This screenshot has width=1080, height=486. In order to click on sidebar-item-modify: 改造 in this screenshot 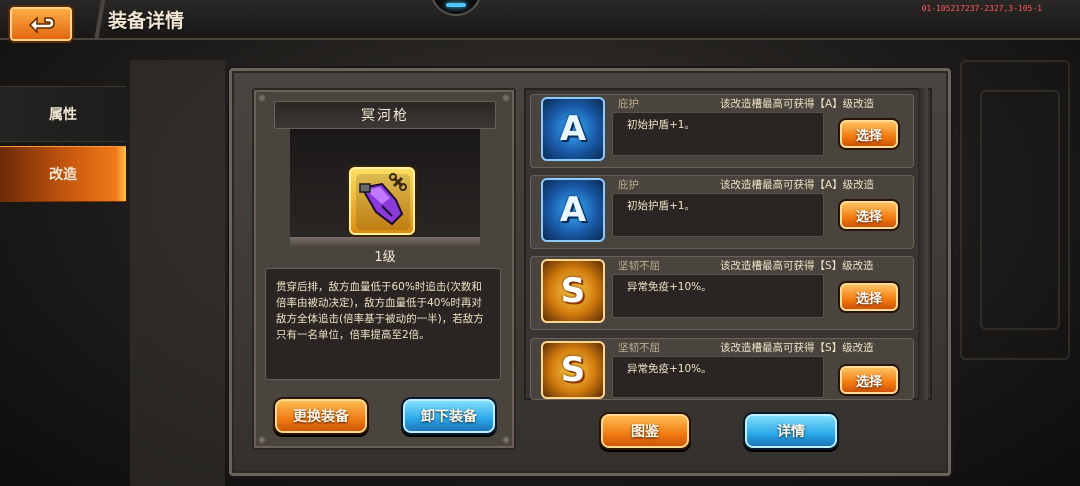, I will do `click(63, 174)`.